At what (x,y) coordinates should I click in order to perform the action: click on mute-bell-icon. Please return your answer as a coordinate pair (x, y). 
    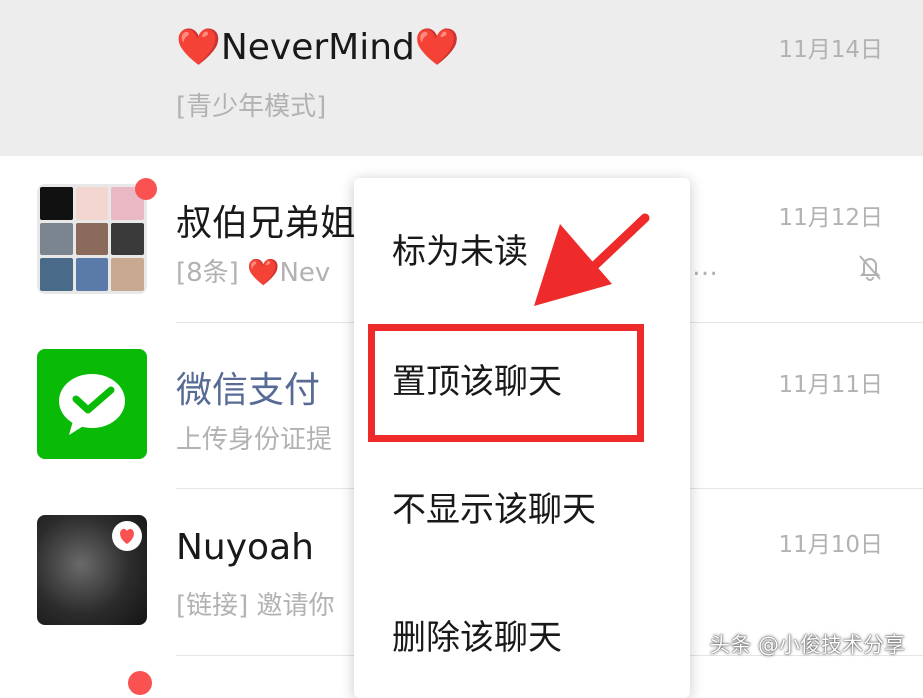
    Looking at the image, I should click on (870, 268).